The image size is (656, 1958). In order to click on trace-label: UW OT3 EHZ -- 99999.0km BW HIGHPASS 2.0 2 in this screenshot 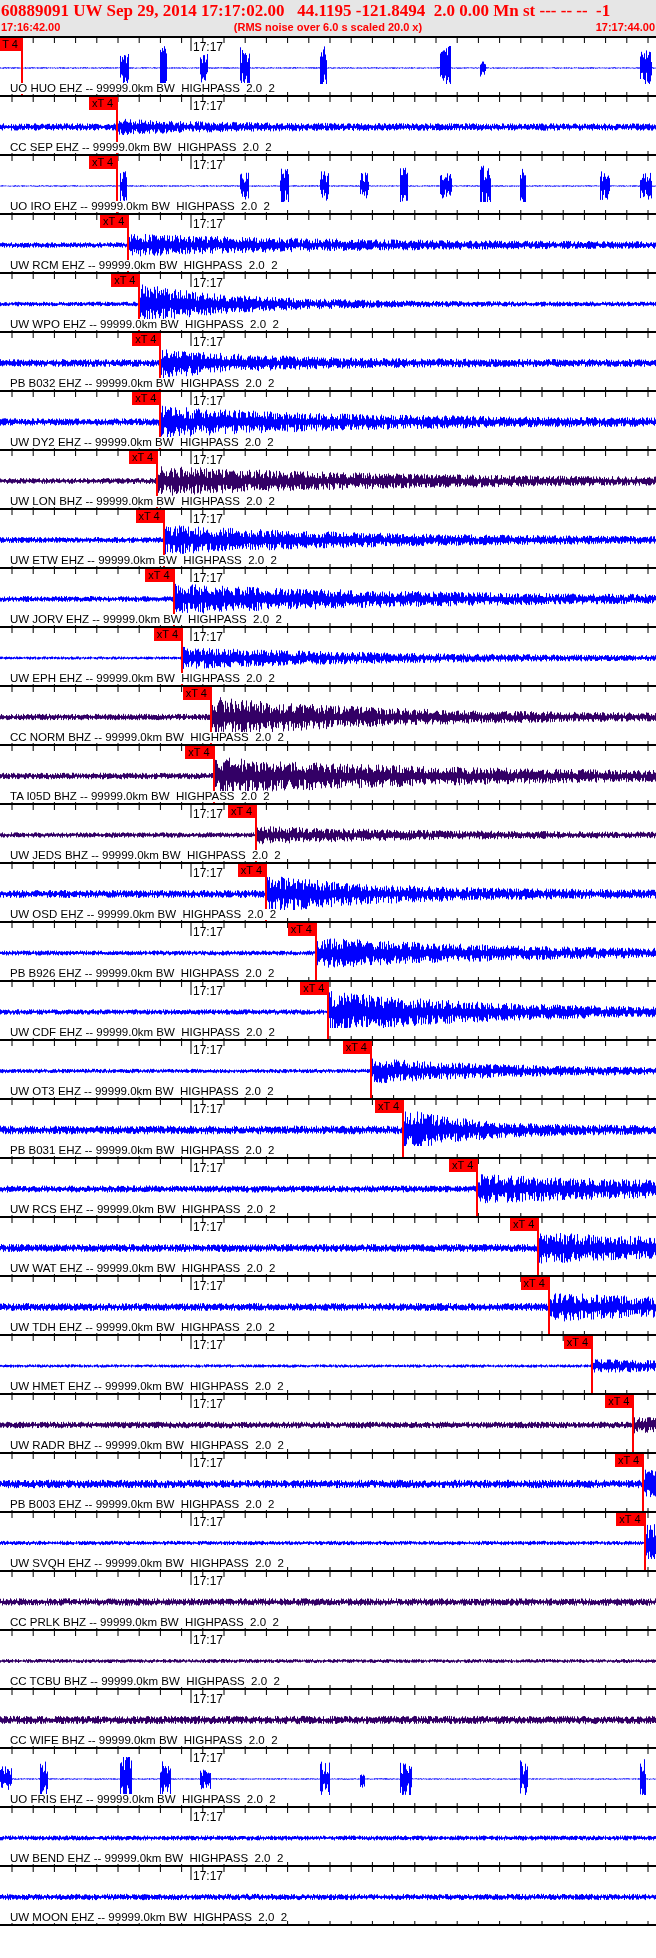, I will do `click(142, 1091)`.